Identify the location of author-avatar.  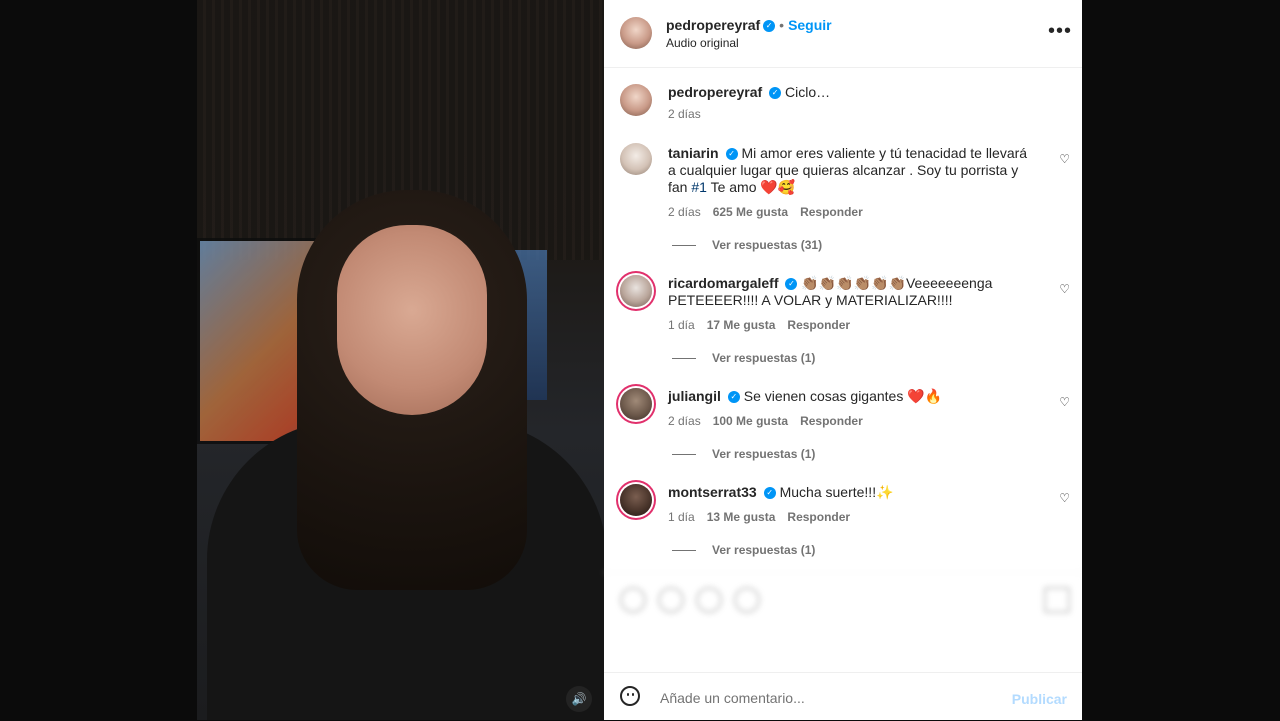
(636, 33).